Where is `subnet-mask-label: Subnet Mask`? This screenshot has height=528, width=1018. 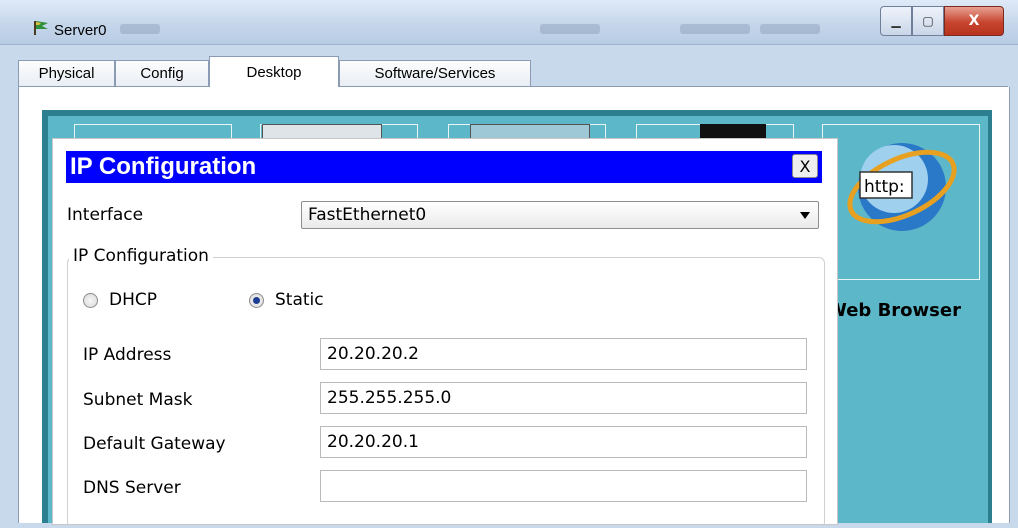 subnet-mask-label: Subnet Mask is located at coordinates (138, 400).